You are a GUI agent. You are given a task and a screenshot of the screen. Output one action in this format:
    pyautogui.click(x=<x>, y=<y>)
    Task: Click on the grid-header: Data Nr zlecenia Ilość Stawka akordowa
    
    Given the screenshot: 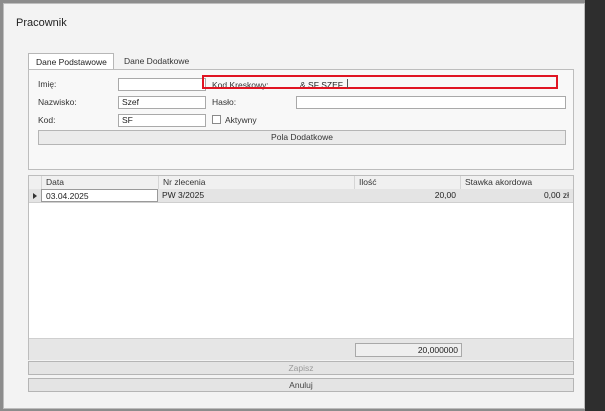 What is the action you would take?
    pyautogui.click(x=301, y=183)
    